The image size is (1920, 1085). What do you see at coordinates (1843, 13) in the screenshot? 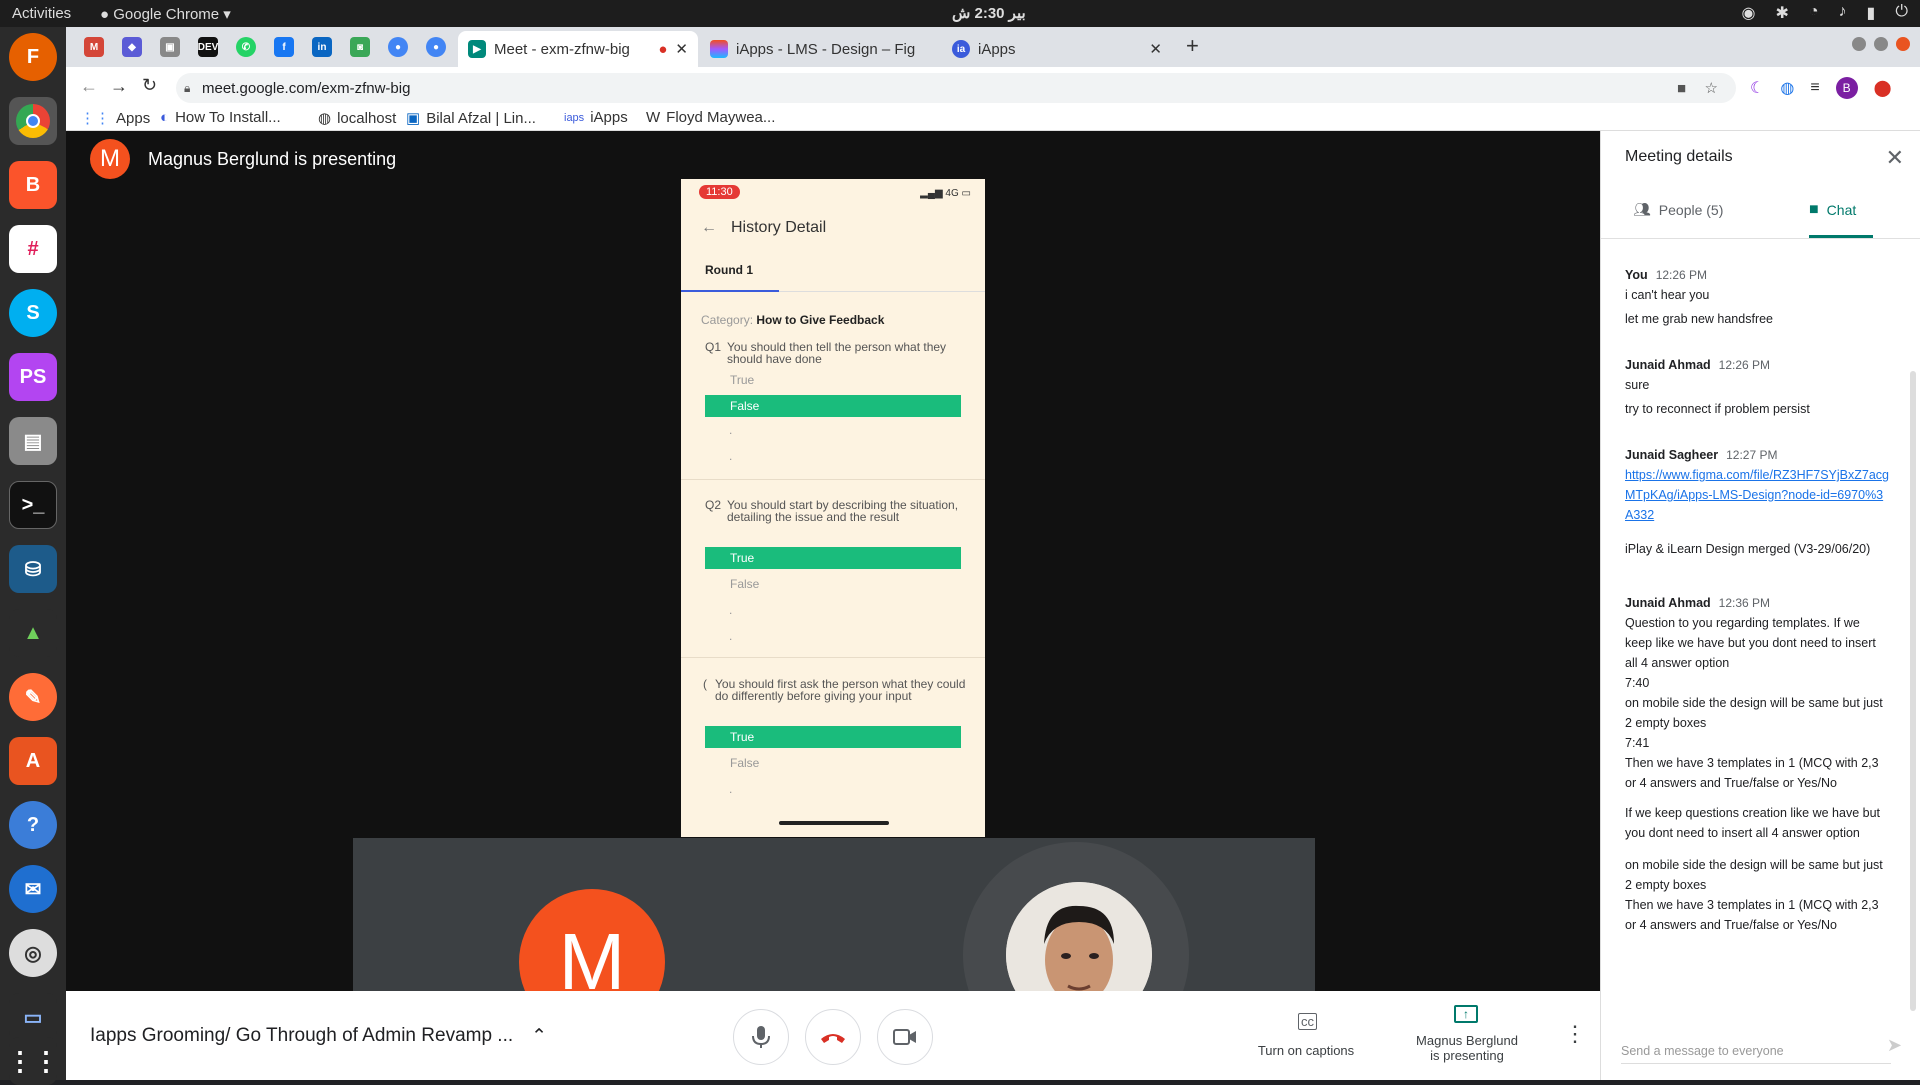
I see `volume-icon: ♪` at bounding box center [1843, 13].